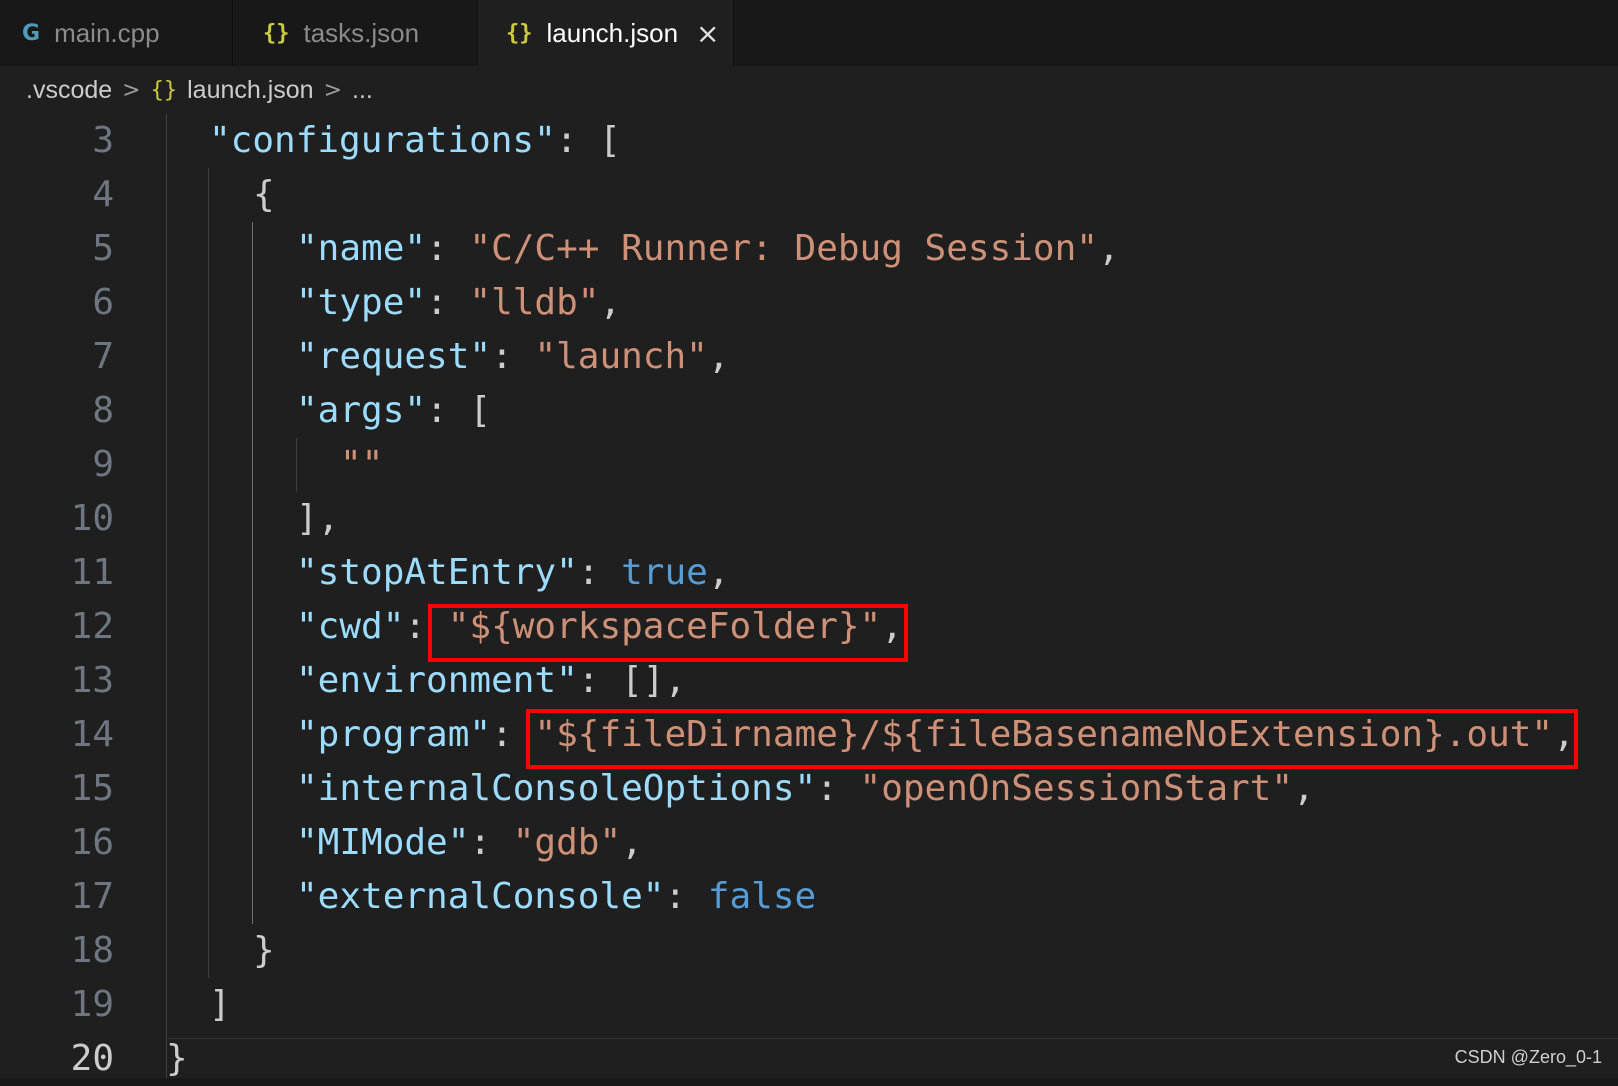  What do you see at coordinates (1528, 1057) in the screenshot?
I see `watermark: CSDN @Zero_0-1` at bounding box center [1528, 1057].